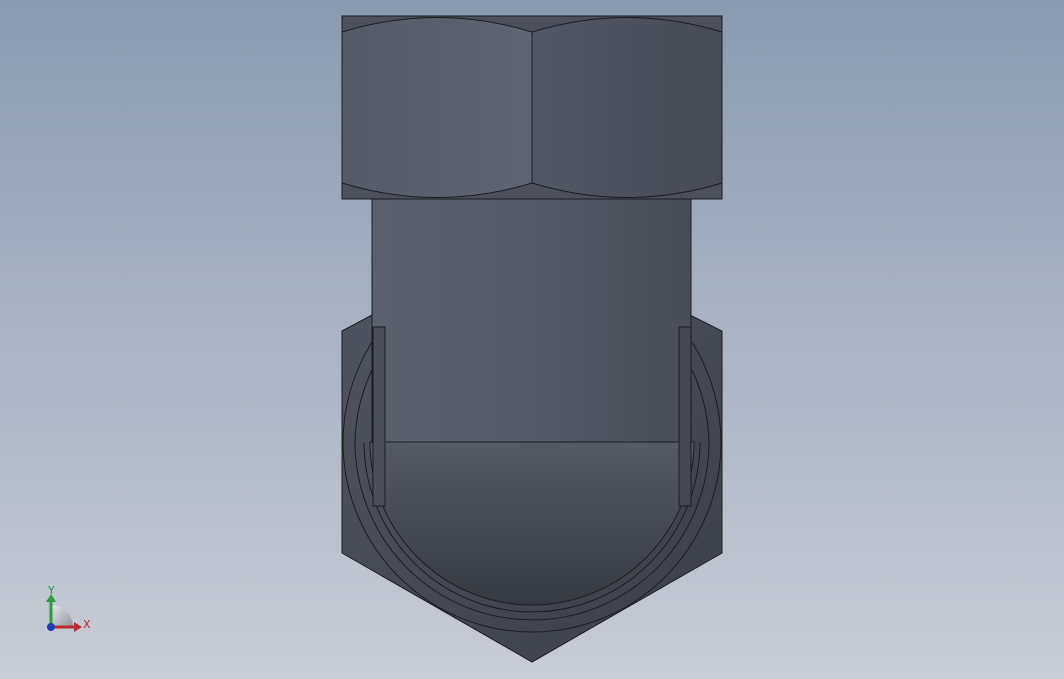 The width and height of the screenshot is (1064, 679). What do you see at coordinates (51, 627) in the screenshot?
I see `z-axis-dot` at bounding box center [51, 627].